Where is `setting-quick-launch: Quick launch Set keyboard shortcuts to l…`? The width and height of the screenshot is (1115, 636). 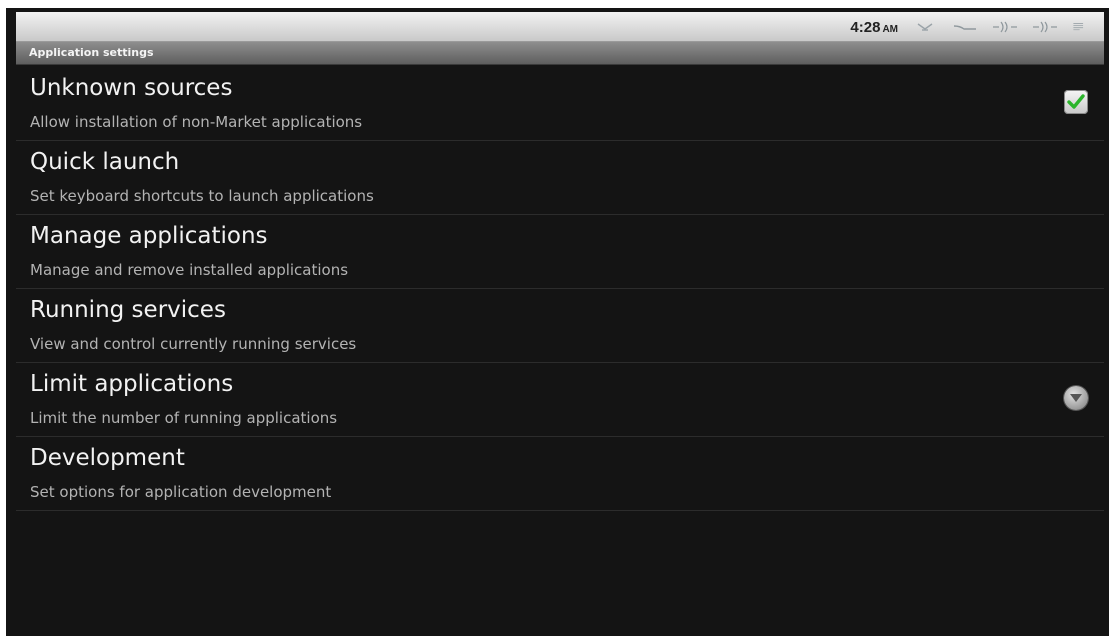 setting-quick-launch: Quick launch Set keyboard shortcuts to l… is located at coordinates (560, 178).